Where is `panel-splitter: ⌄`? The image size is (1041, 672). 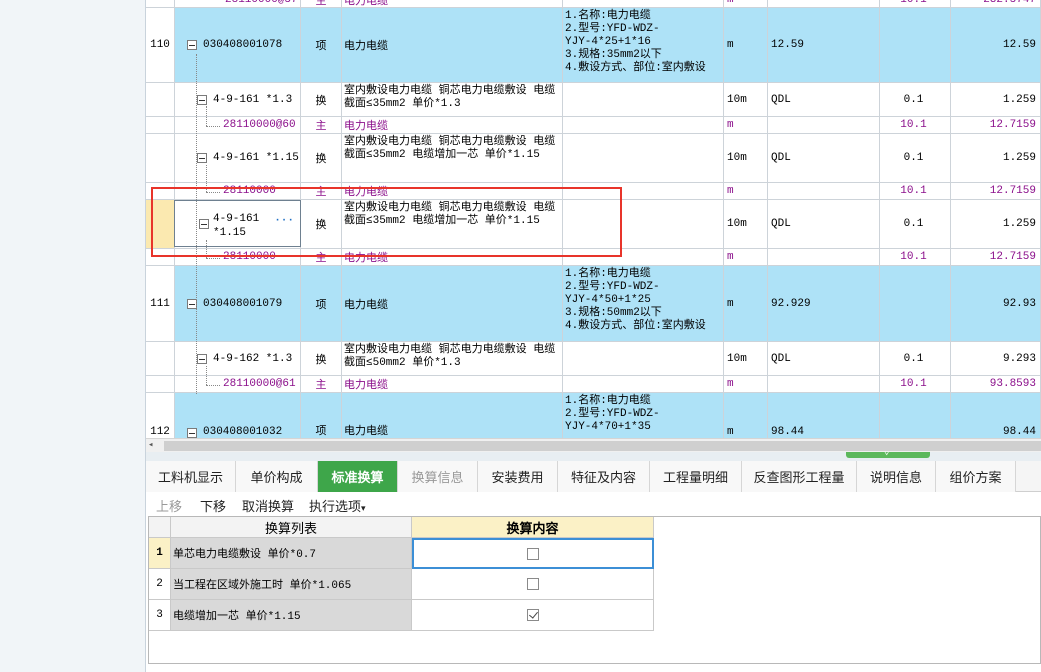 panel-splitter: ⌄ is located at coordinates (593, 454).